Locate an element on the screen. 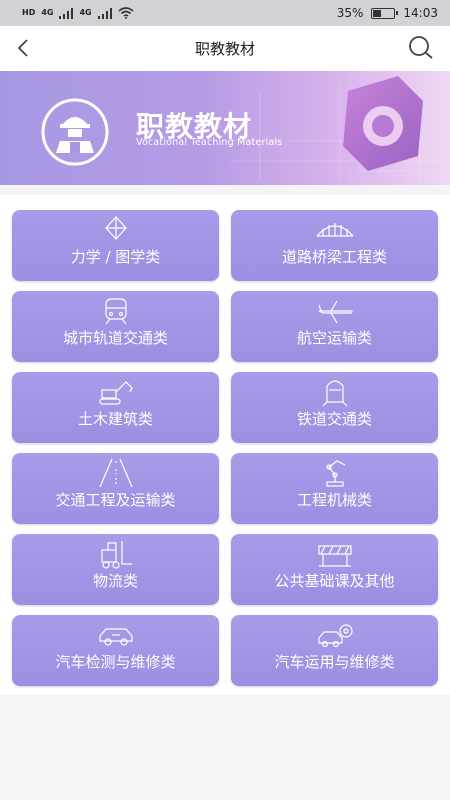 Image resolution: width=450 pixels, height=800 pixels. search-icon is located at coordinates (421, 48).